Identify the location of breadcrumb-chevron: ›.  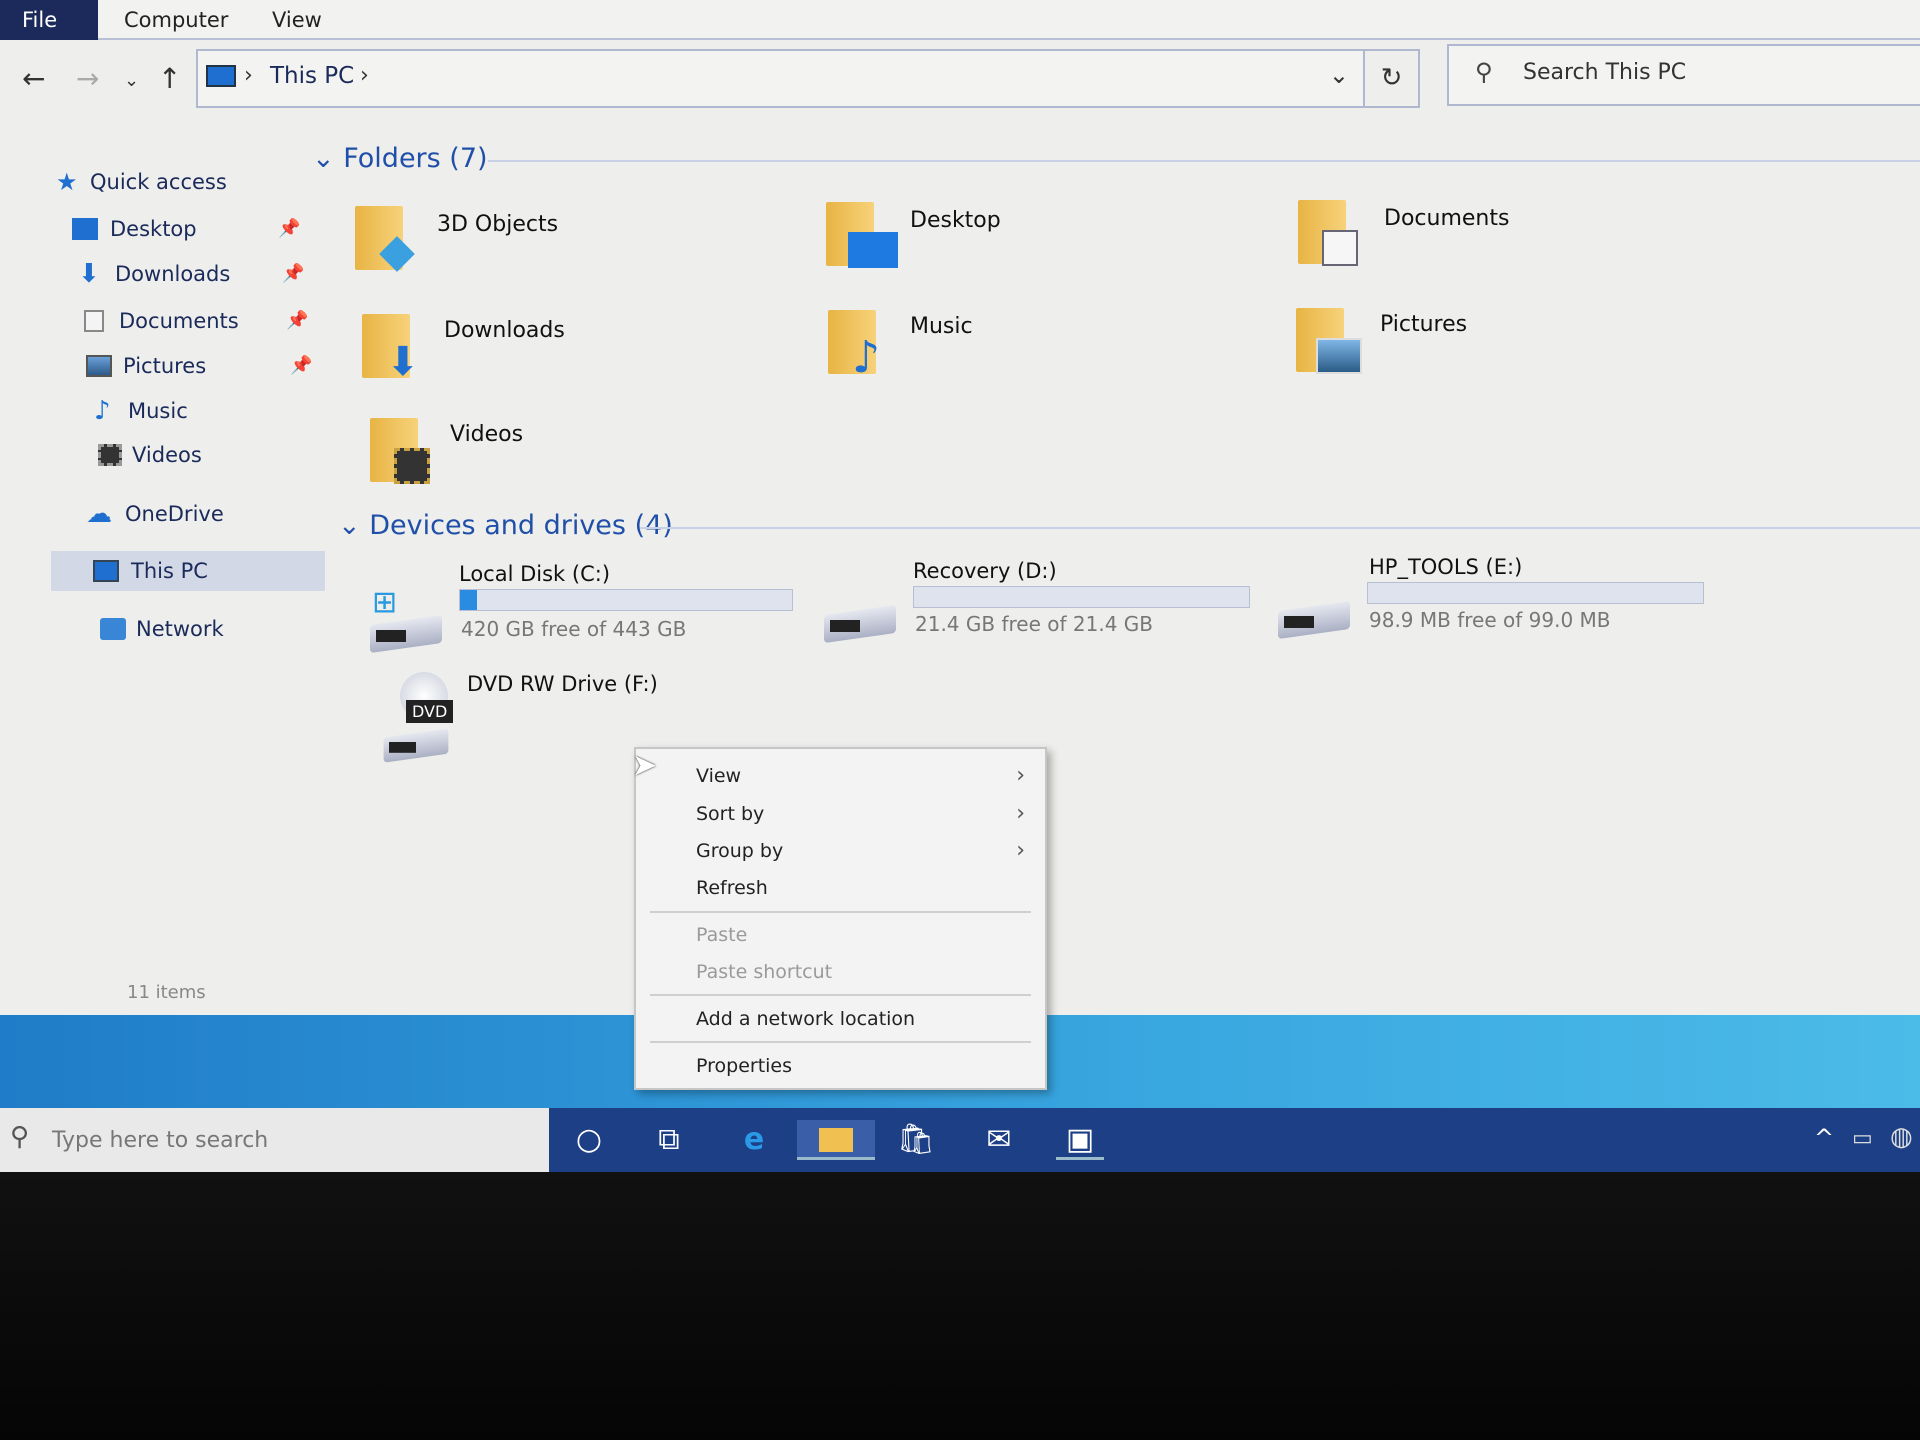
(364, 75).